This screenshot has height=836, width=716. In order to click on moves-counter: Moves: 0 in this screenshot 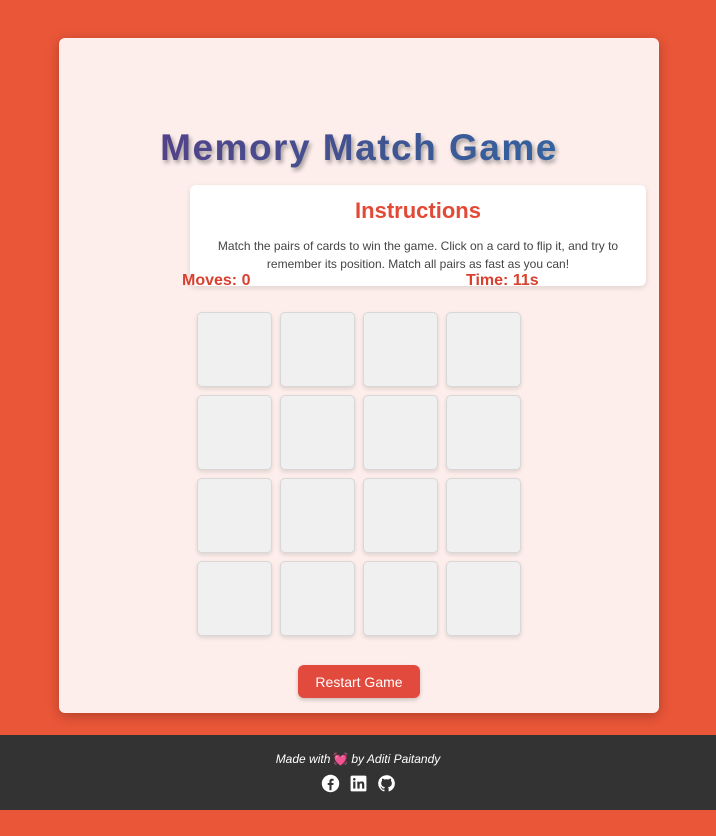, I will do `click(216, 280)`.